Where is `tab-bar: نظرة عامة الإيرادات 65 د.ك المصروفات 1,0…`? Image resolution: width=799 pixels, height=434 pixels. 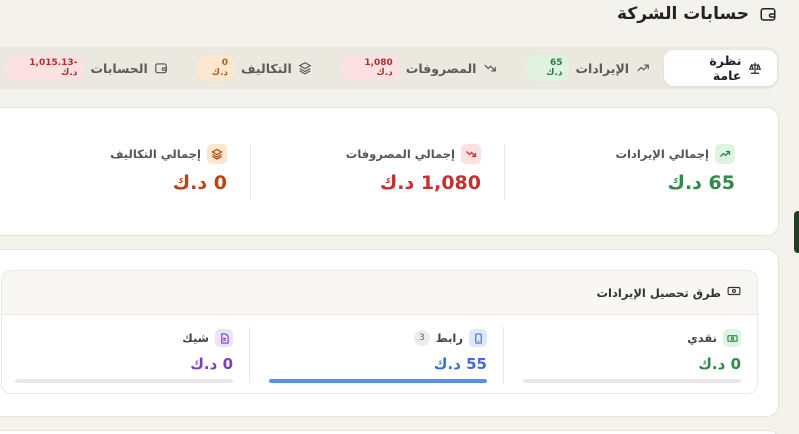
tab-bar: نظرة عامة الإيرادات 65 د.ك المصروفات 1,0… is located at coordinates (389, 68).